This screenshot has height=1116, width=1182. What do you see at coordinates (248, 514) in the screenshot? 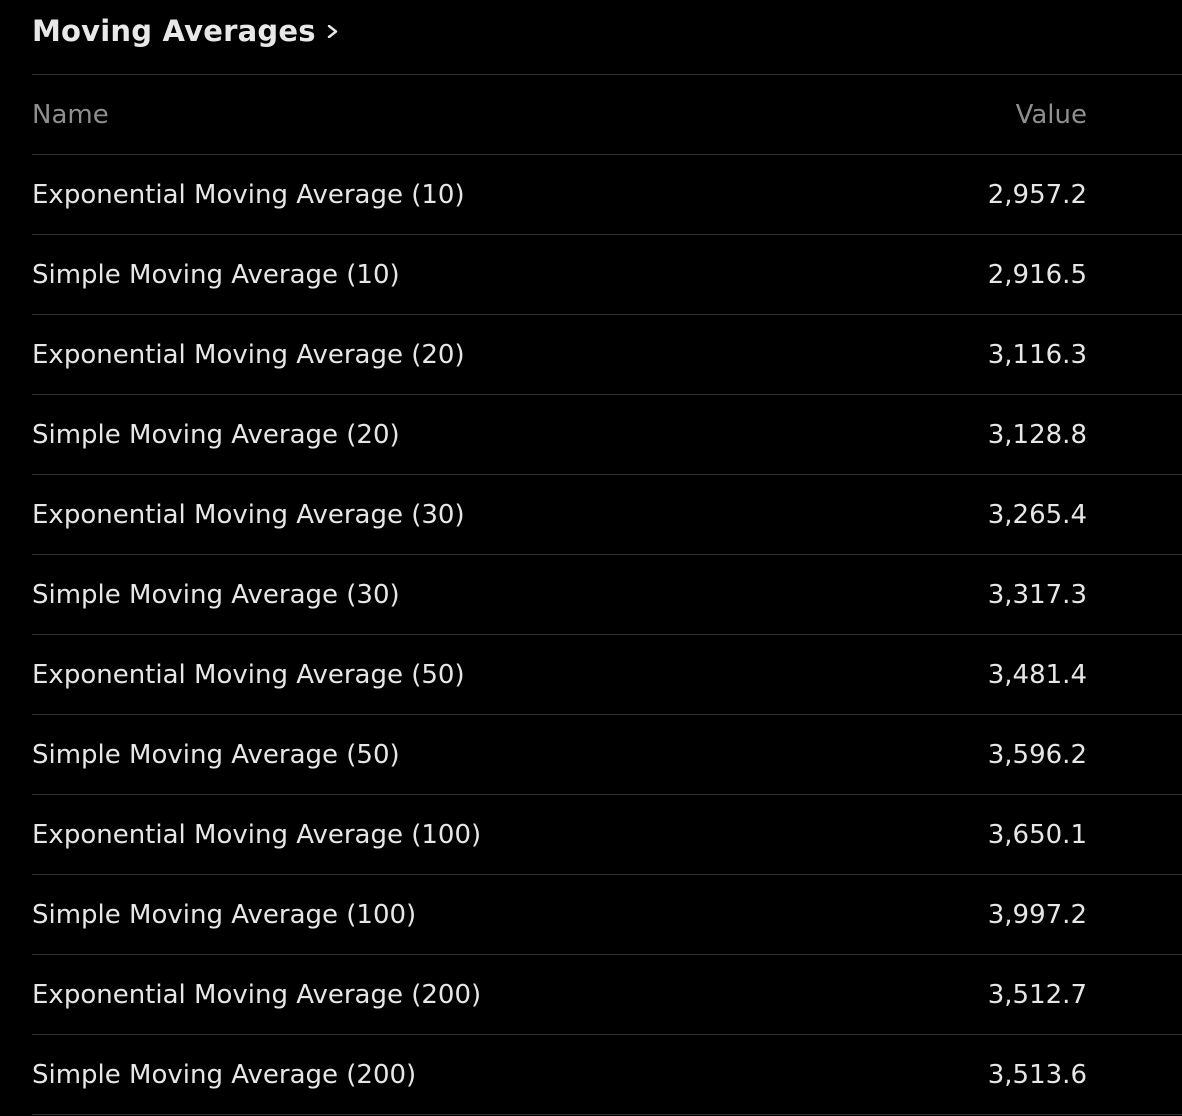
I see `row-name: Exponential Moving Average (30)` at bounding box center [248, 514].